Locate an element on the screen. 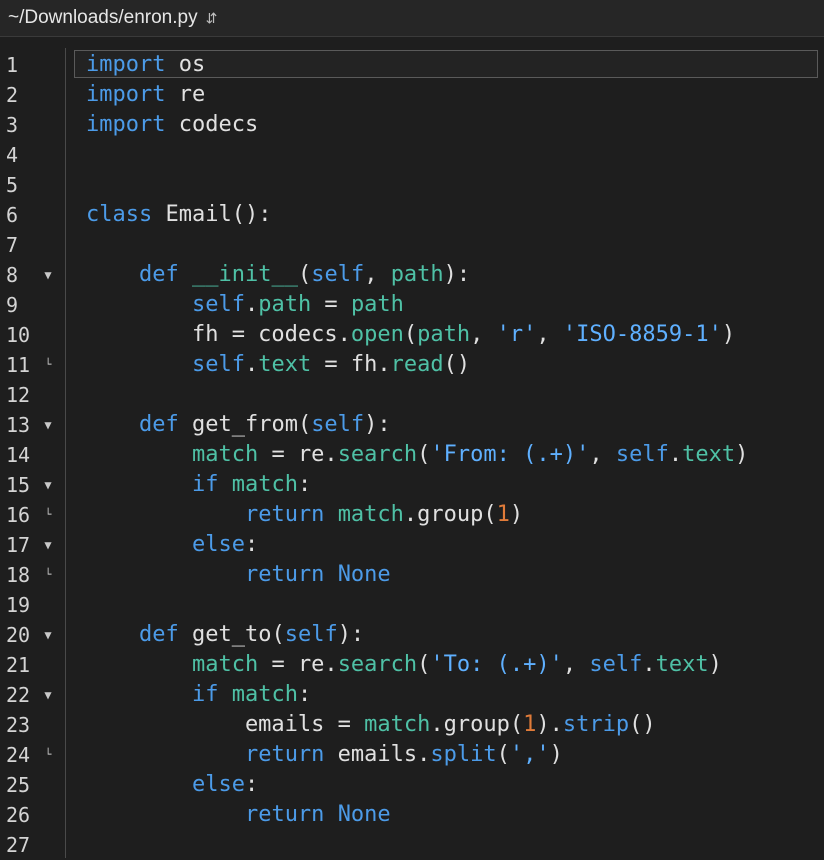 The width and height of the screenshot is (824, 860). line-number: 10 is located at coordinates (18, 335).